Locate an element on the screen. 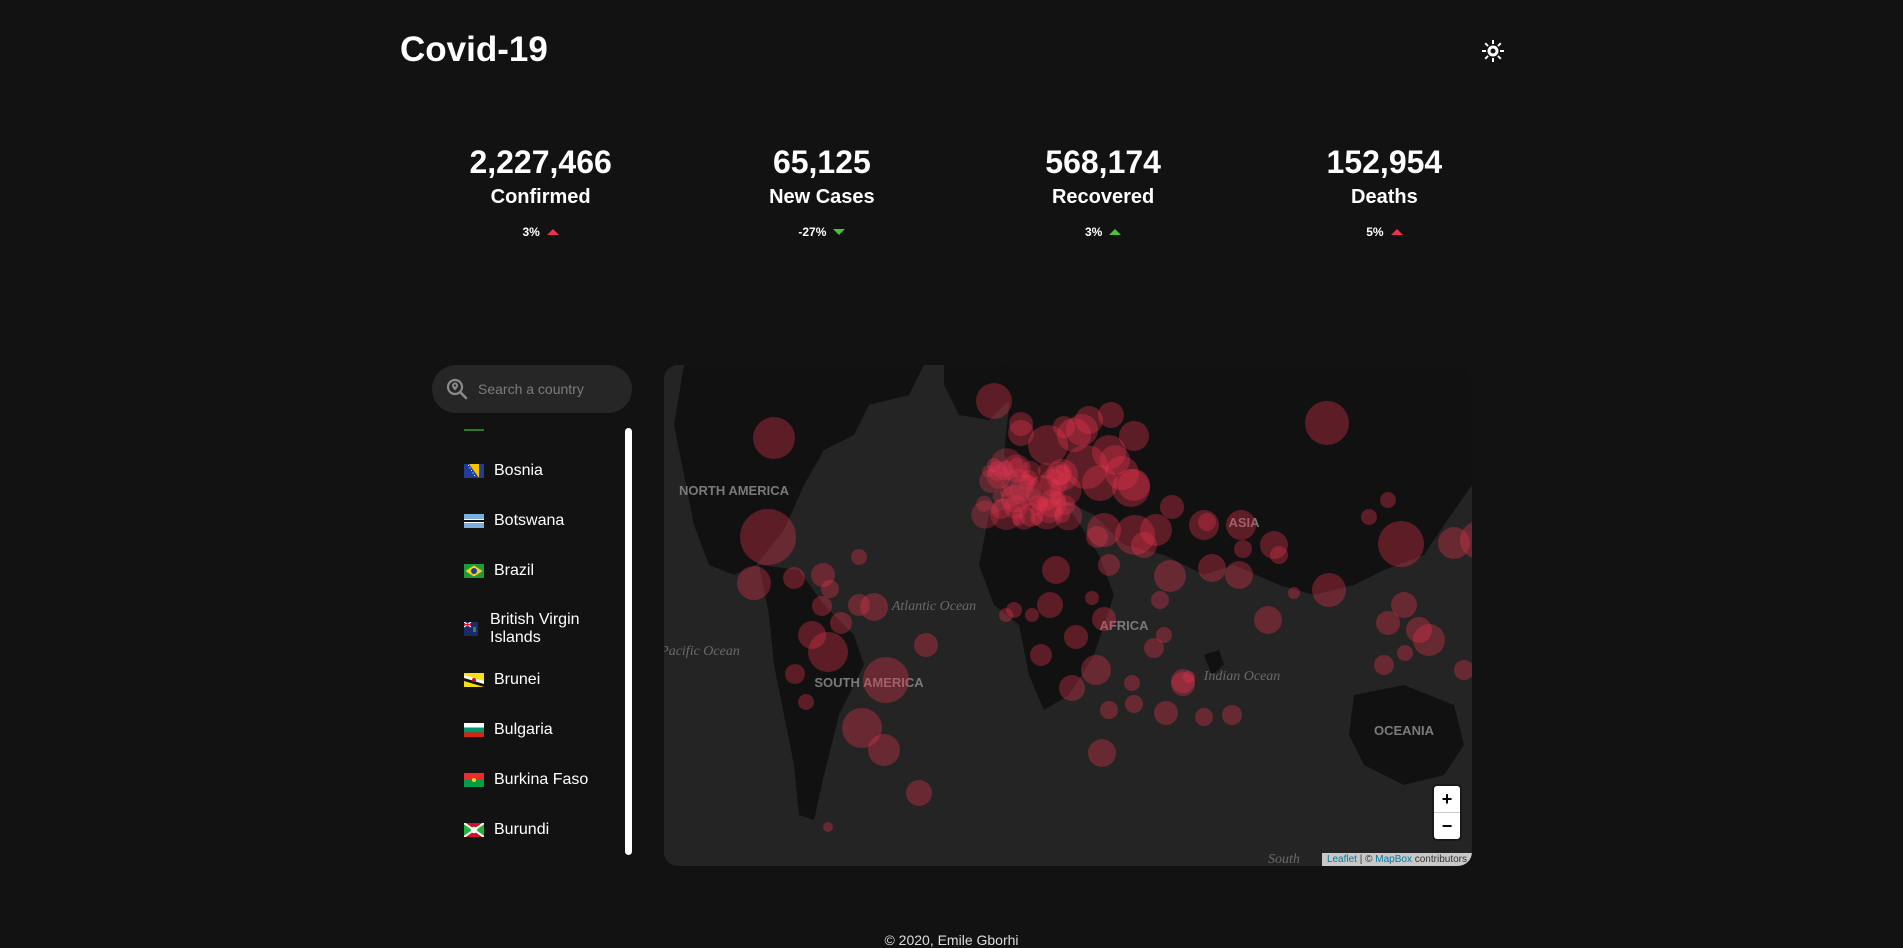 This screenshot has height=948, width=1903. country-item-british-virgin-islands: British Virgin Islands is located at coordinates (529, 629).